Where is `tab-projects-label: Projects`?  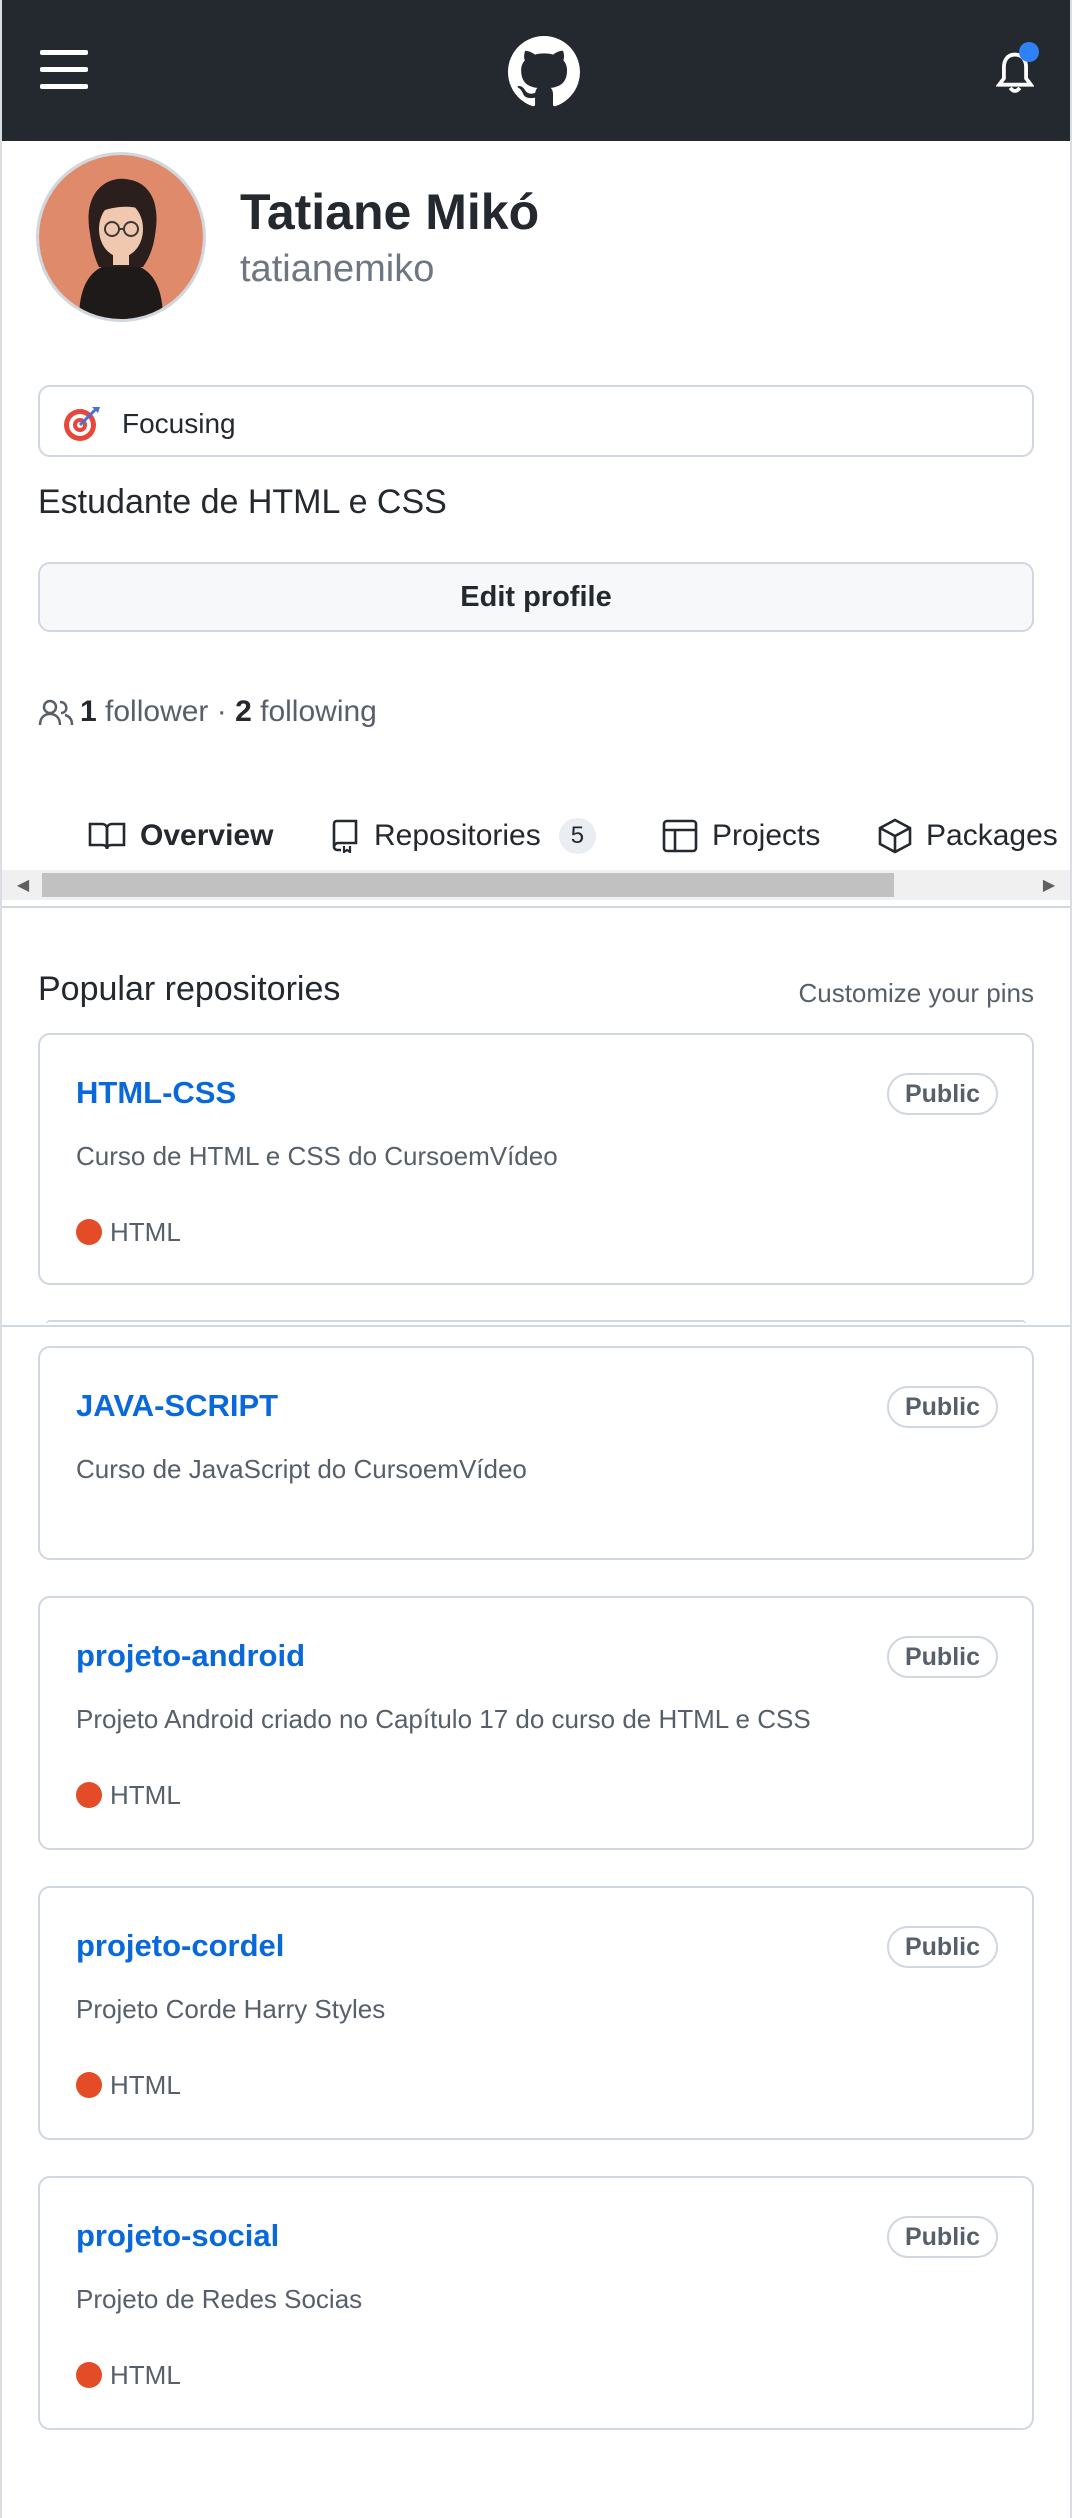 tab-projects-label: Projects is located at coordinates (766, 835).